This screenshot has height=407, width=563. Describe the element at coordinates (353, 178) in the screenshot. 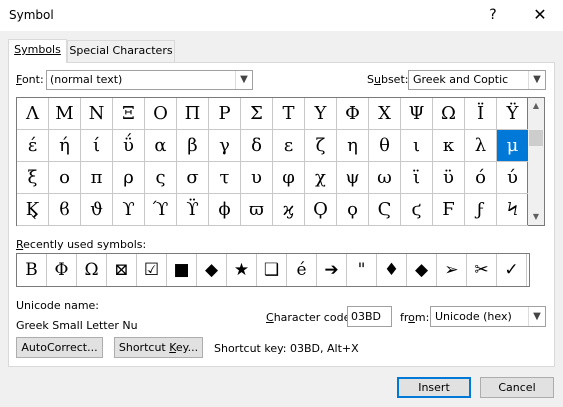

I see `symbol-cell: ψ` at that location.